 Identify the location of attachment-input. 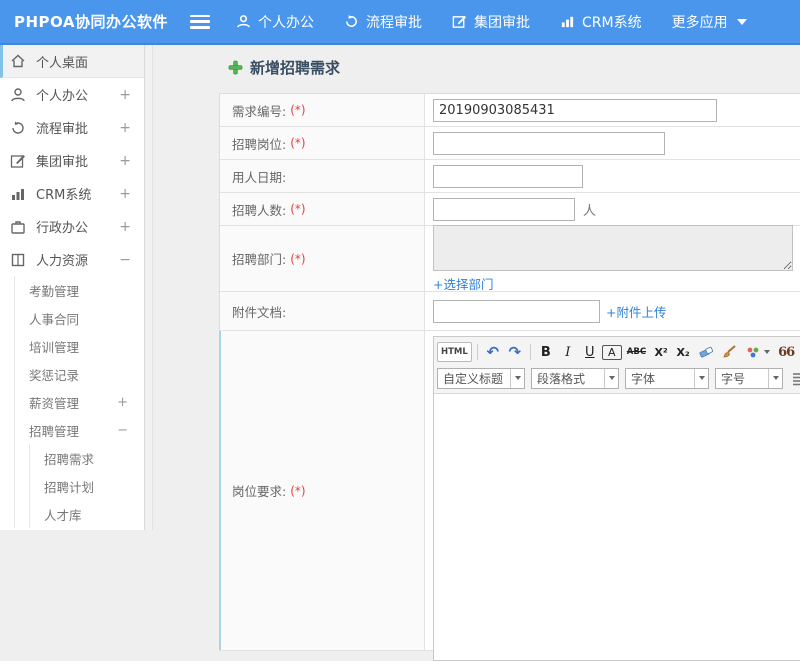
(516, 311).